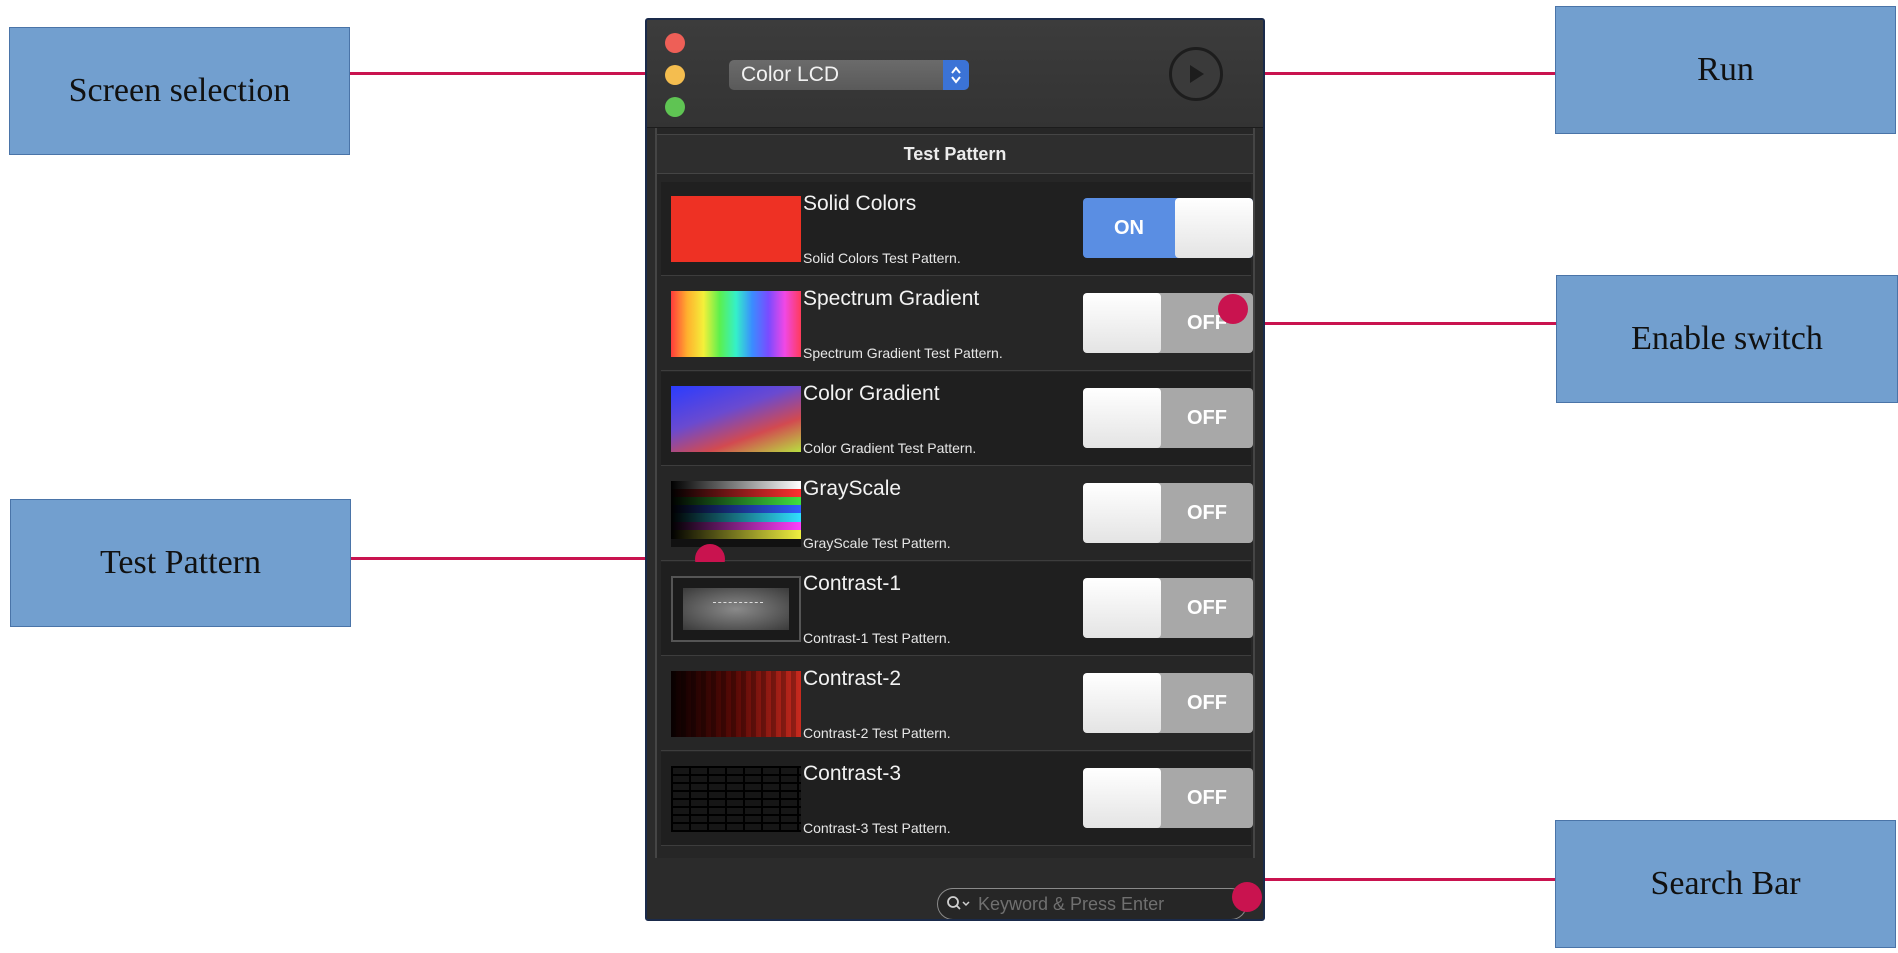  I want to click on row-description: Contrast-1 Test Pattern., so click(877, 638).